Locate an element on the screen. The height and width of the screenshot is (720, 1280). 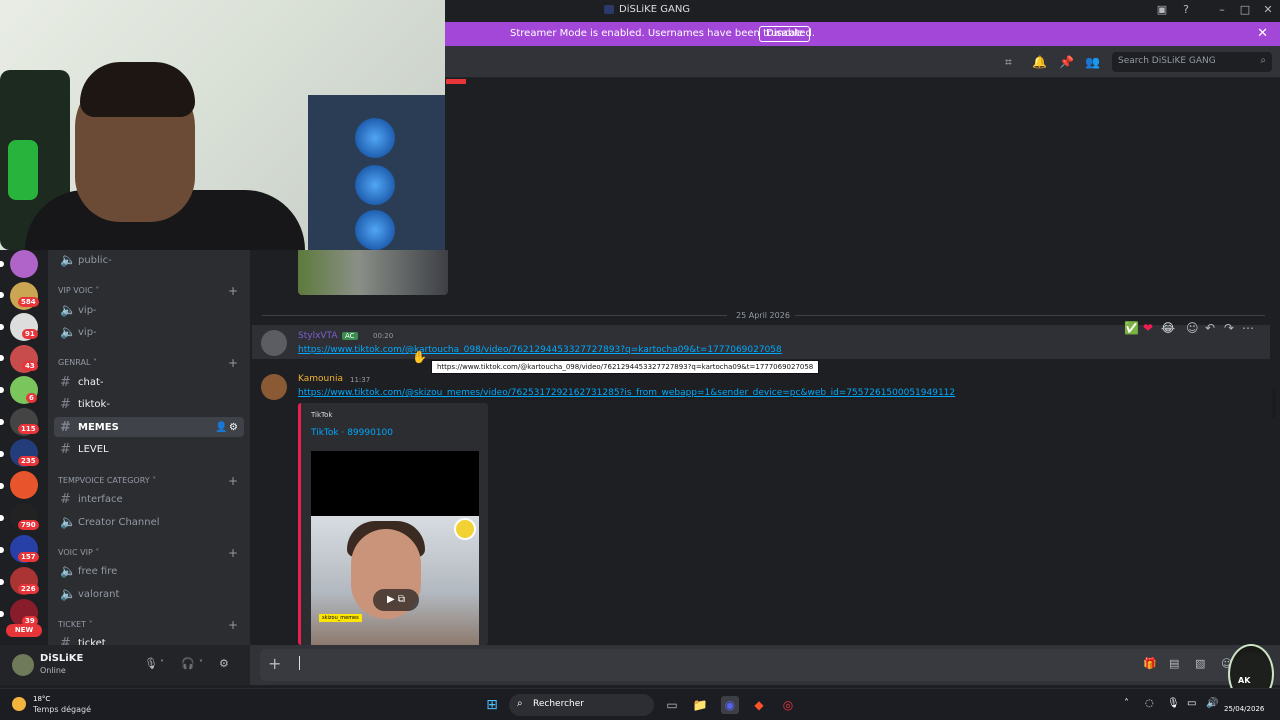
file-explorer-icon: 📁 is located at coordinates (700, 705).